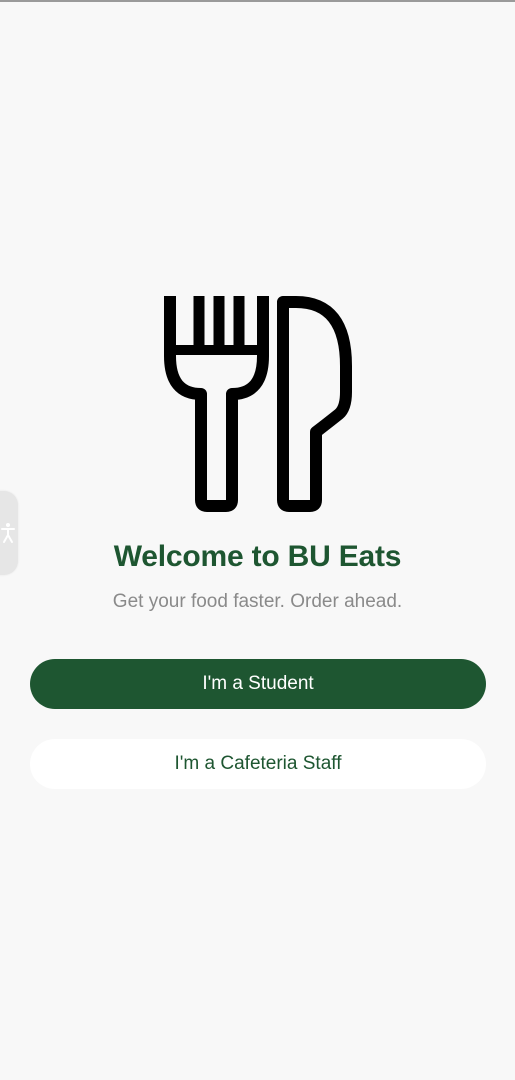 This screenshot has width=515, height=1080. I want to click on welcome-subtitle: Get your food faster. Order ahead., so click(257, 601).